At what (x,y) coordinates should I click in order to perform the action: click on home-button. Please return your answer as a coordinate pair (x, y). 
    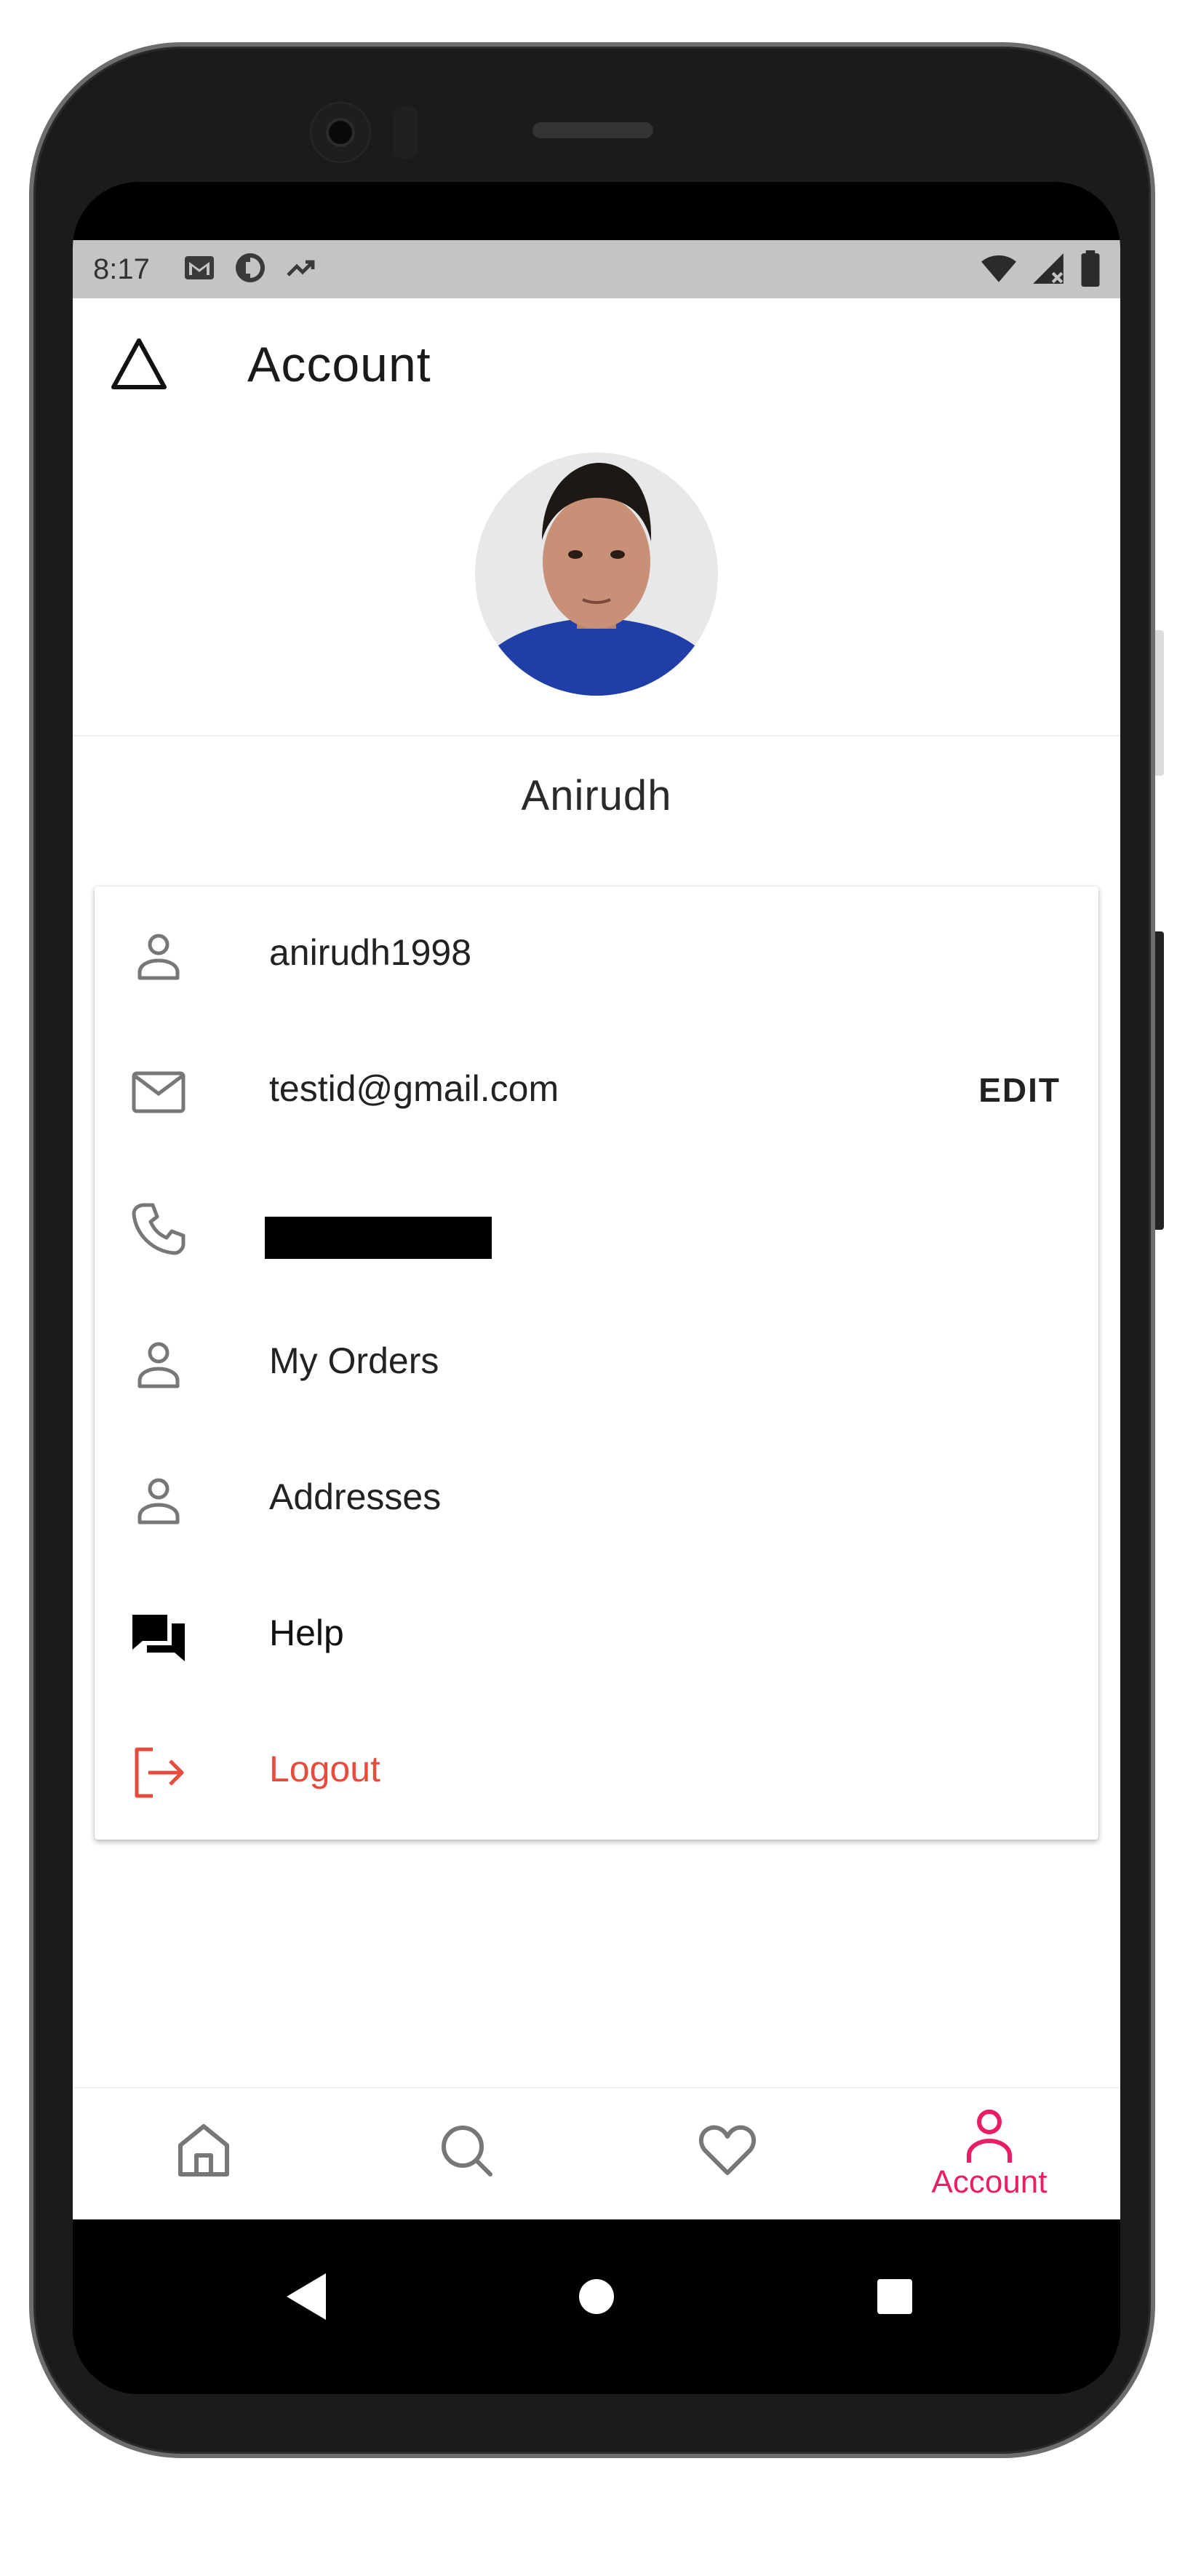
    Looking at the image, I should click on (596, 2296).